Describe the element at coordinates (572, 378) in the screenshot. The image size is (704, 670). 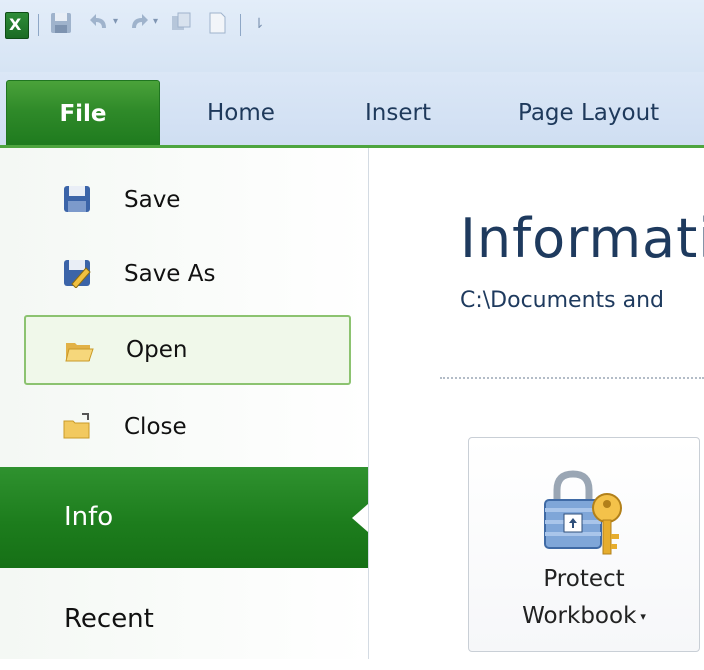
I see `section-divider` at that location.